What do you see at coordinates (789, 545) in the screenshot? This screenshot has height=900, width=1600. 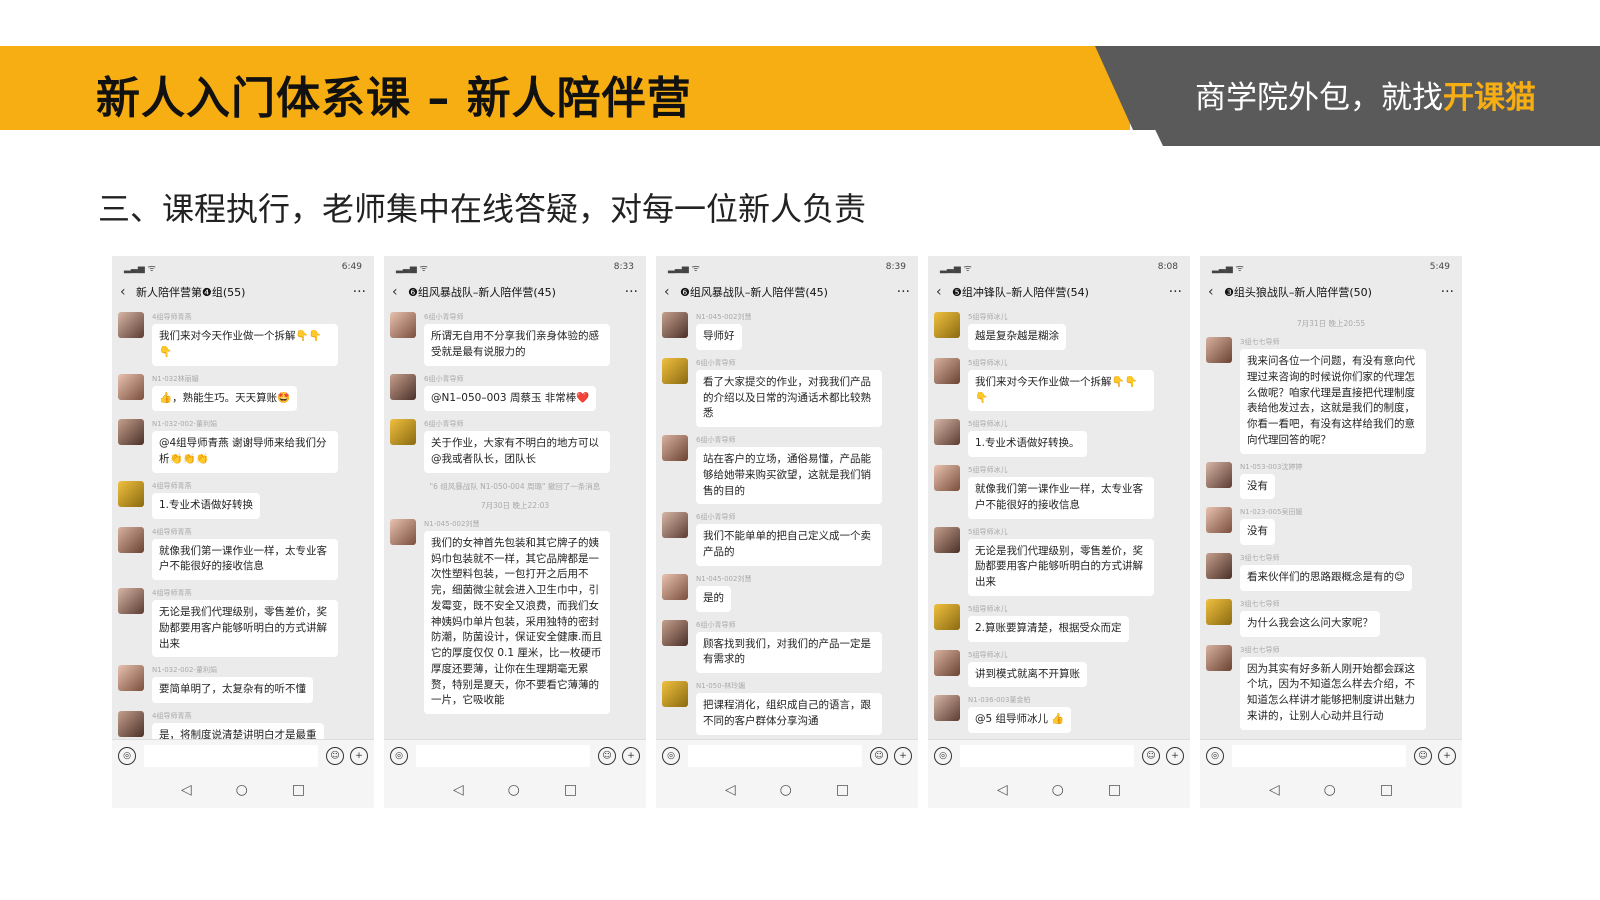 I see `message-bubble: 我们不能单单的把自己定义成一个卖产品的` at bounding box center [789, 545].